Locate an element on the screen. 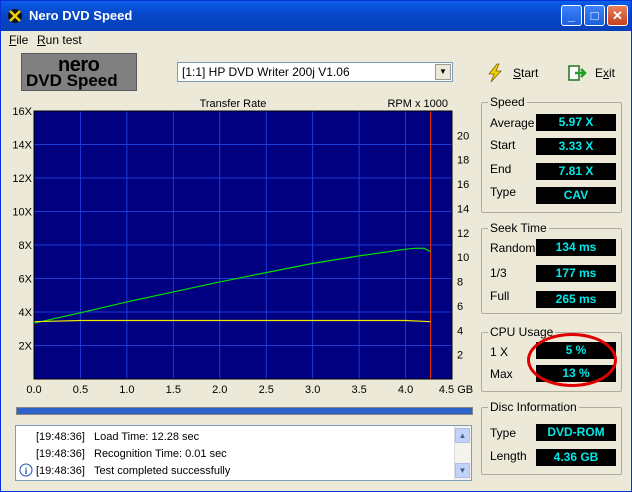  x-tick-label: 0.0 is located at coordinates (33, 390).